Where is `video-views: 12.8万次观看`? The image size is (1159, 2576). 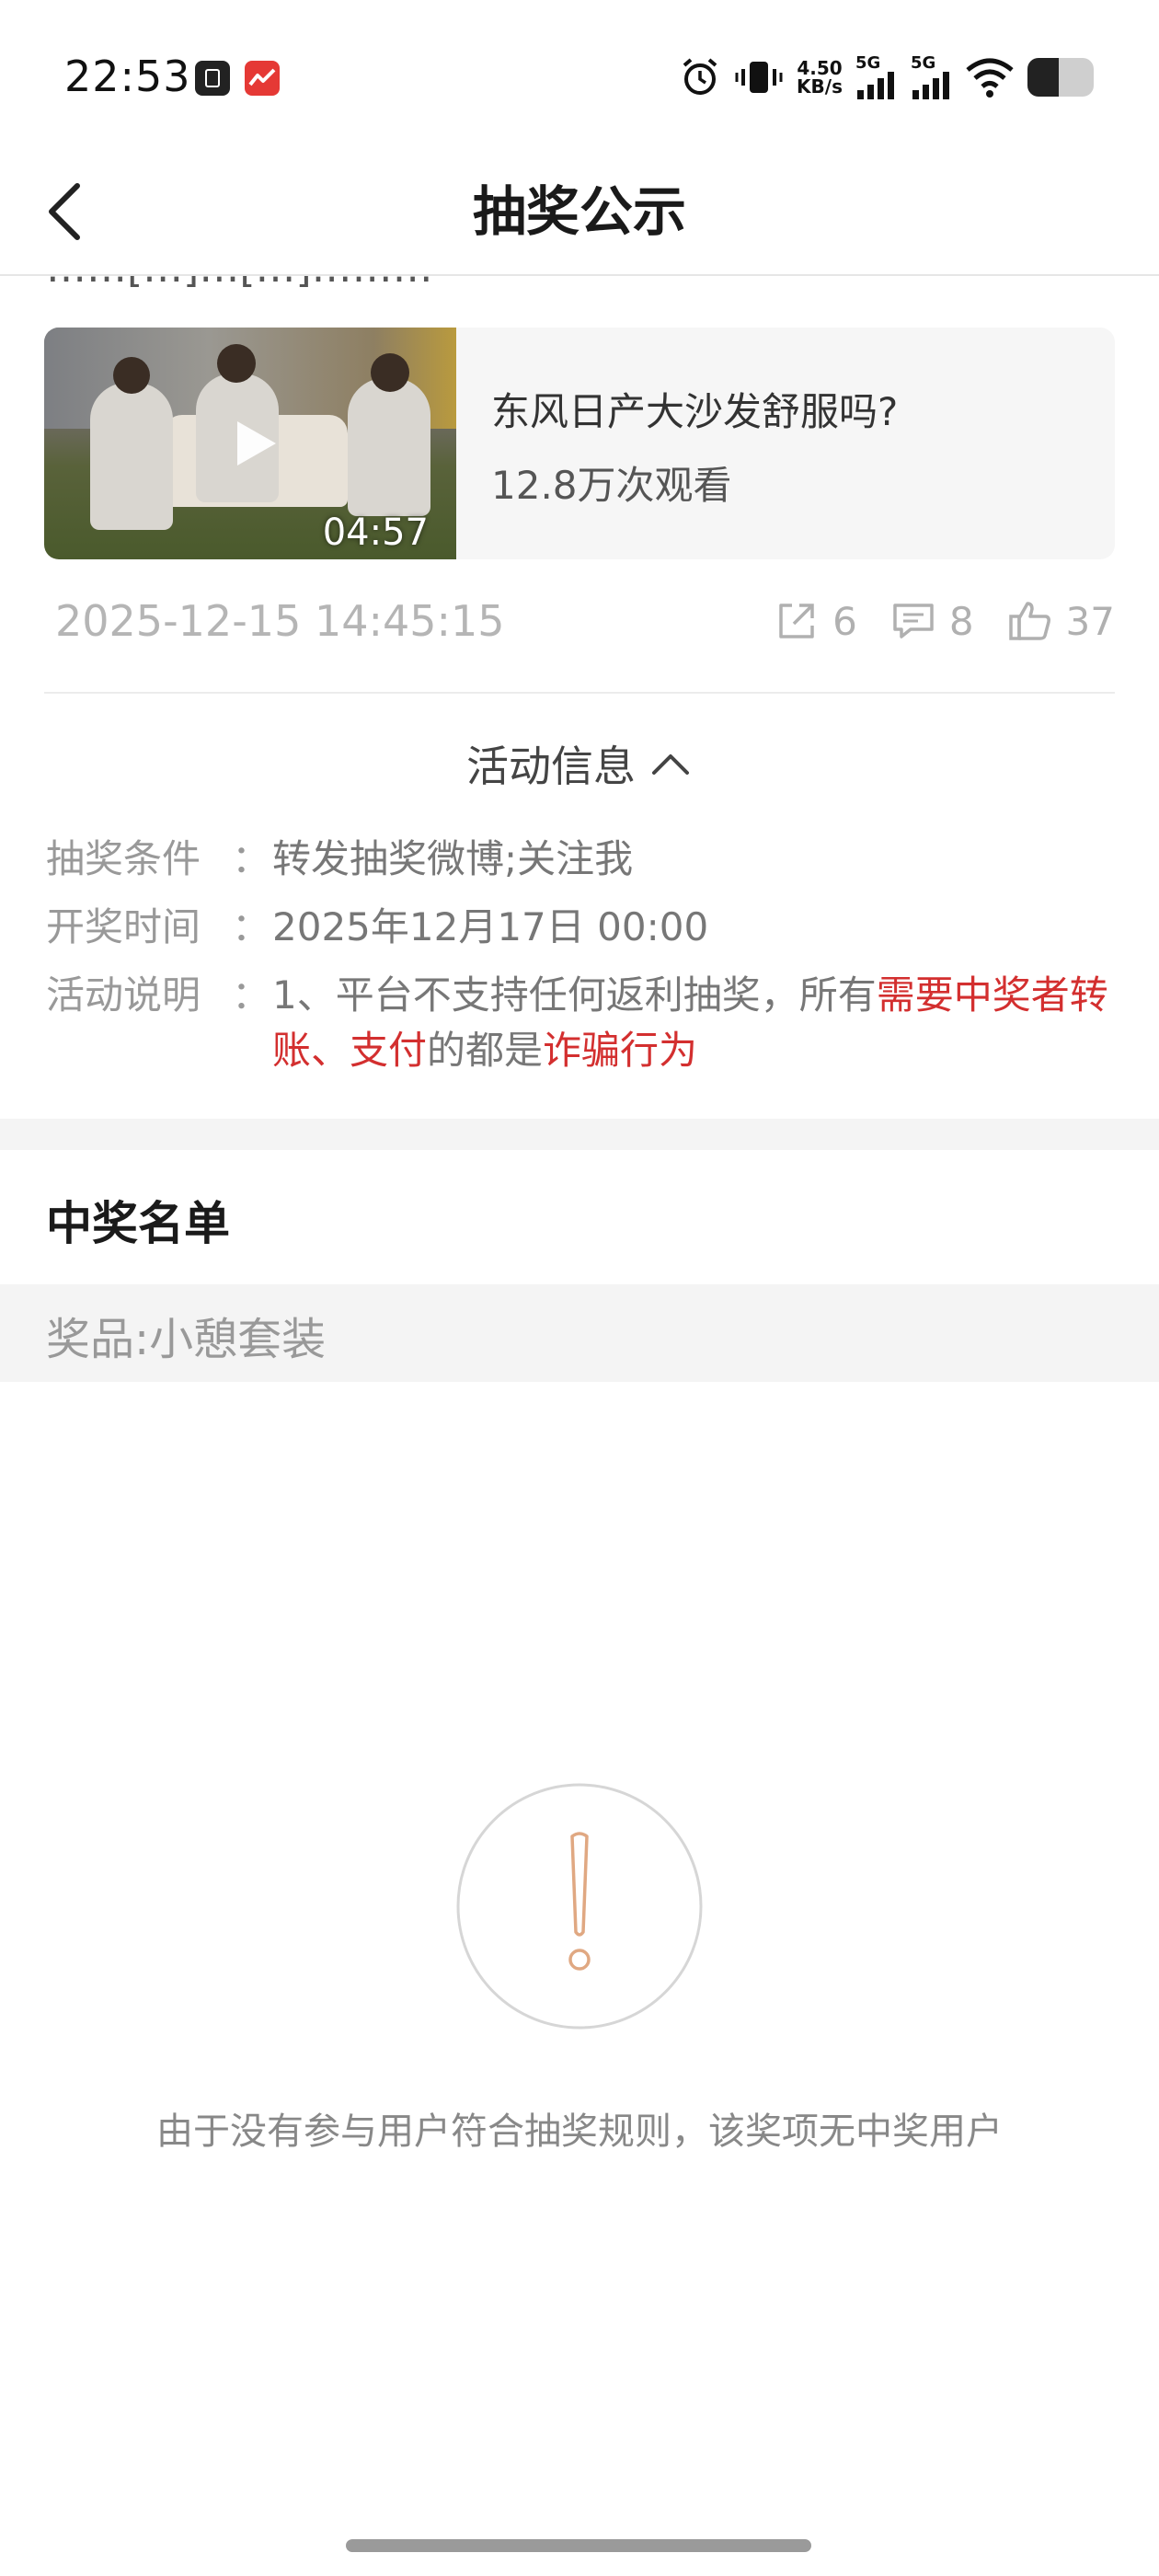
video-views: 12.8万次观看 is located at coordinates (611, 485).